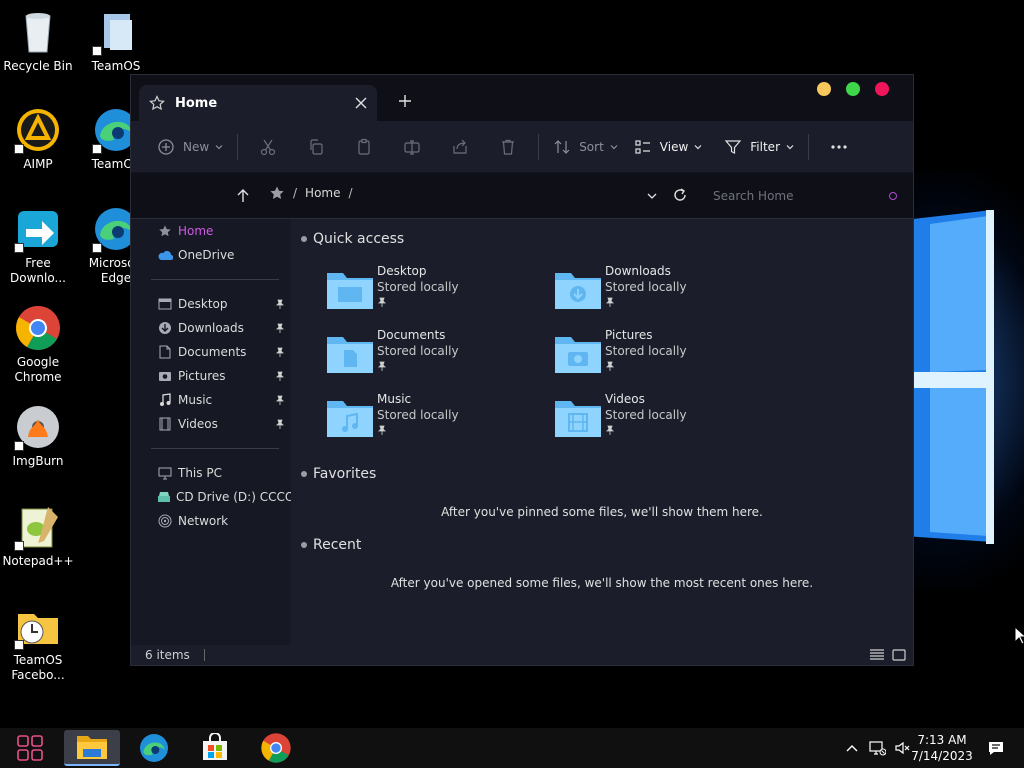 The width and height of the screenshot is (1024, 768). Describe the element at coordinates (202, 376) in the screenshot. I see `sidebar-item-label: Pictures` at that location.